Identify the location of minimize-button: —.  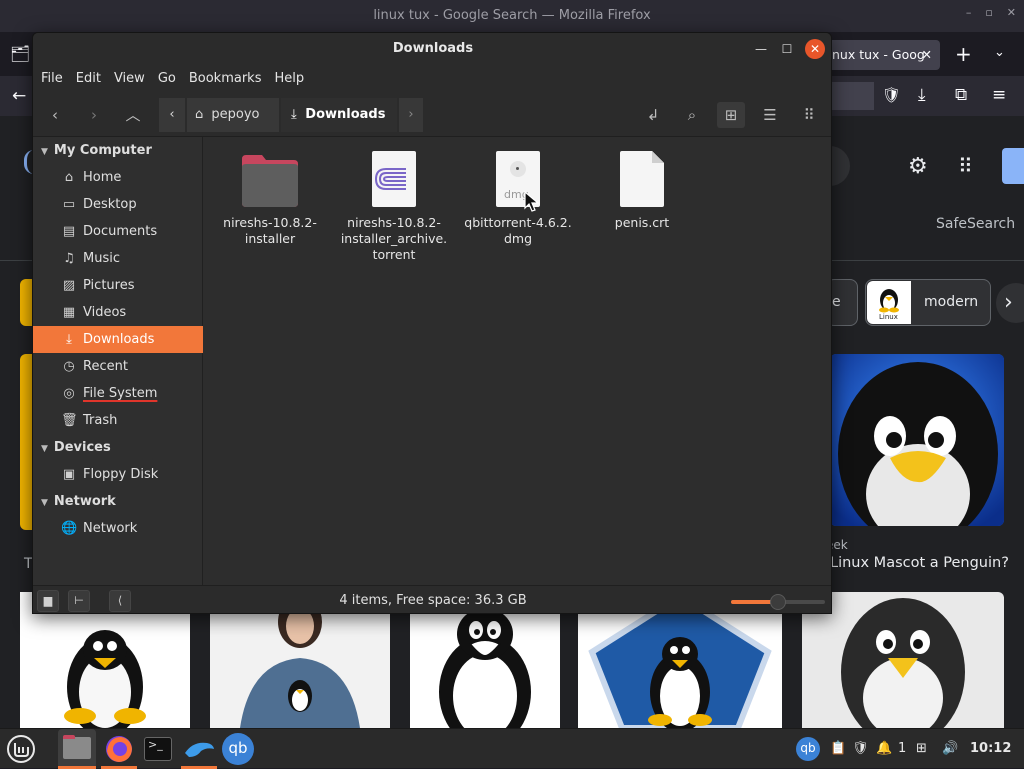
(761, 49).